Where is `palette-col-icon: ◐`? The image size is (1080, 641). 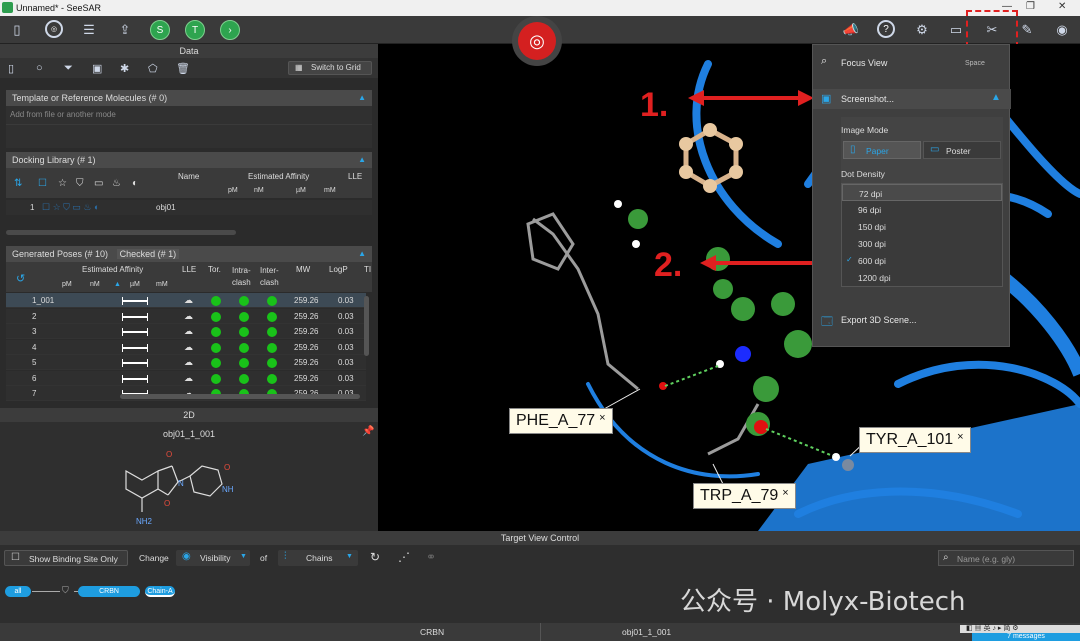 palette-col-icon: ◐ is located at coordinates (135, 183).